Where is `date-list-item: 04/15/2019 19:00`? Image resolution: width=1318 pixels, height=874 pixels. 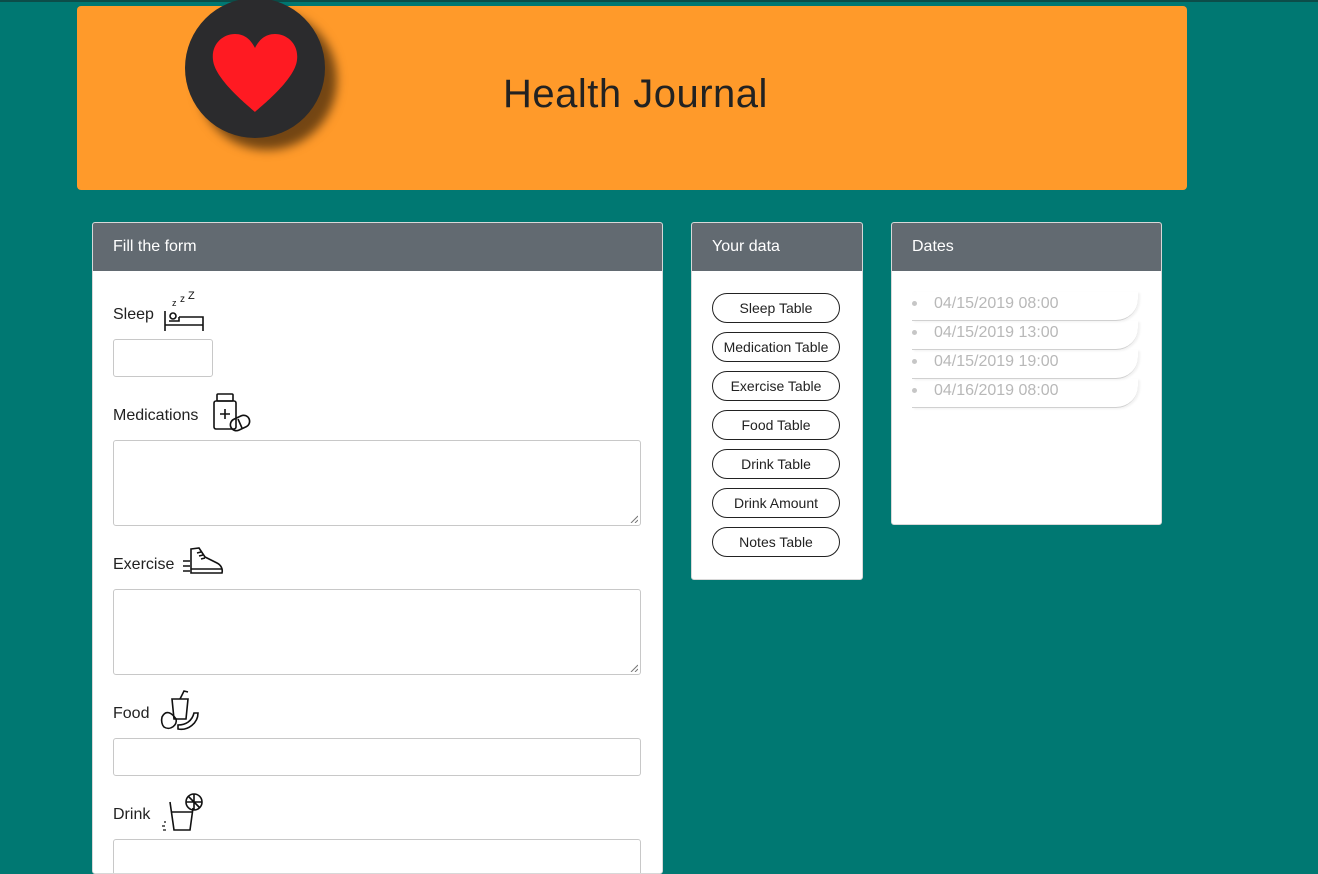 date-list-item: 04/15/2019 19:00 is located at coordinates (1025, 364).